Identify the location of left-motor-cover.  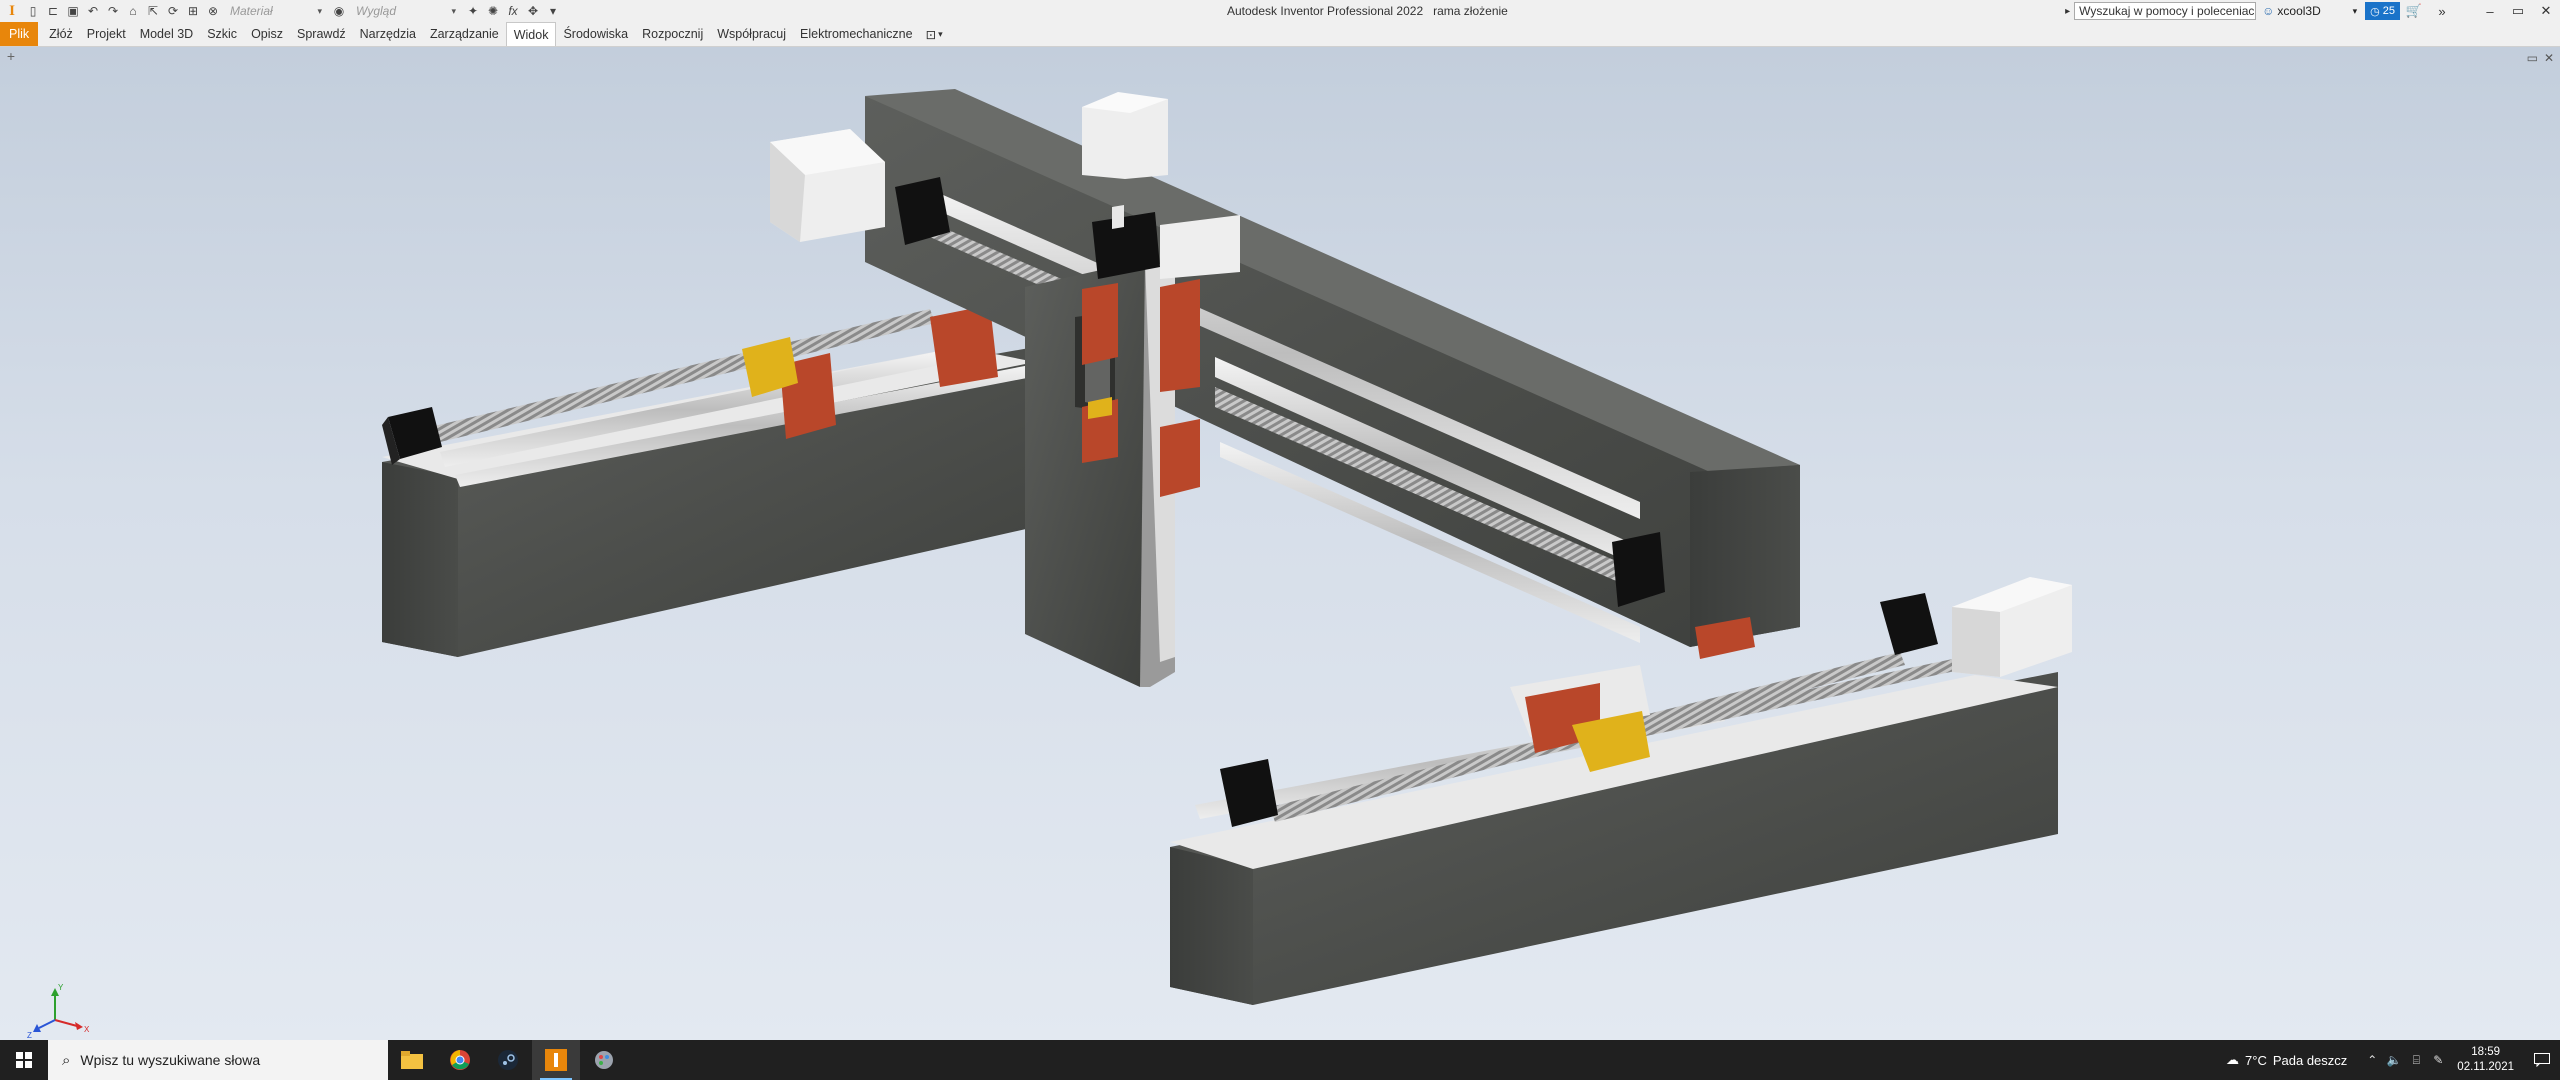
(827, 185).